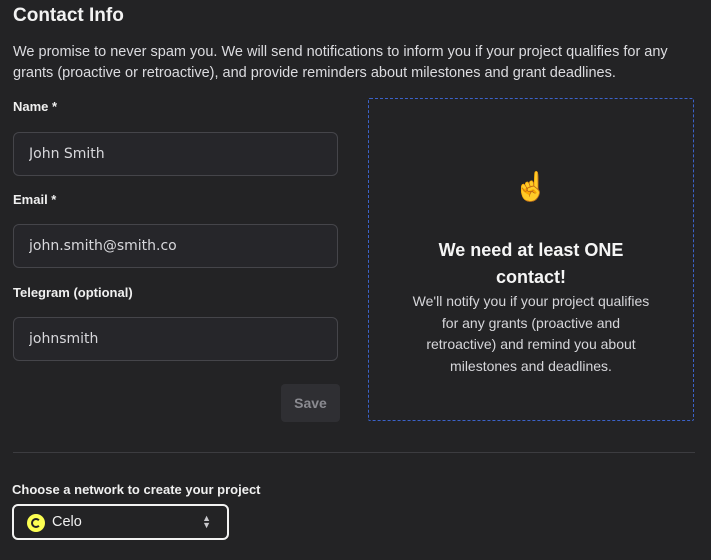 The height and width of the screenshot is (560, 711). Describe the element at coordinates (354, 452) in the screenshot. I see `divider` at that location.